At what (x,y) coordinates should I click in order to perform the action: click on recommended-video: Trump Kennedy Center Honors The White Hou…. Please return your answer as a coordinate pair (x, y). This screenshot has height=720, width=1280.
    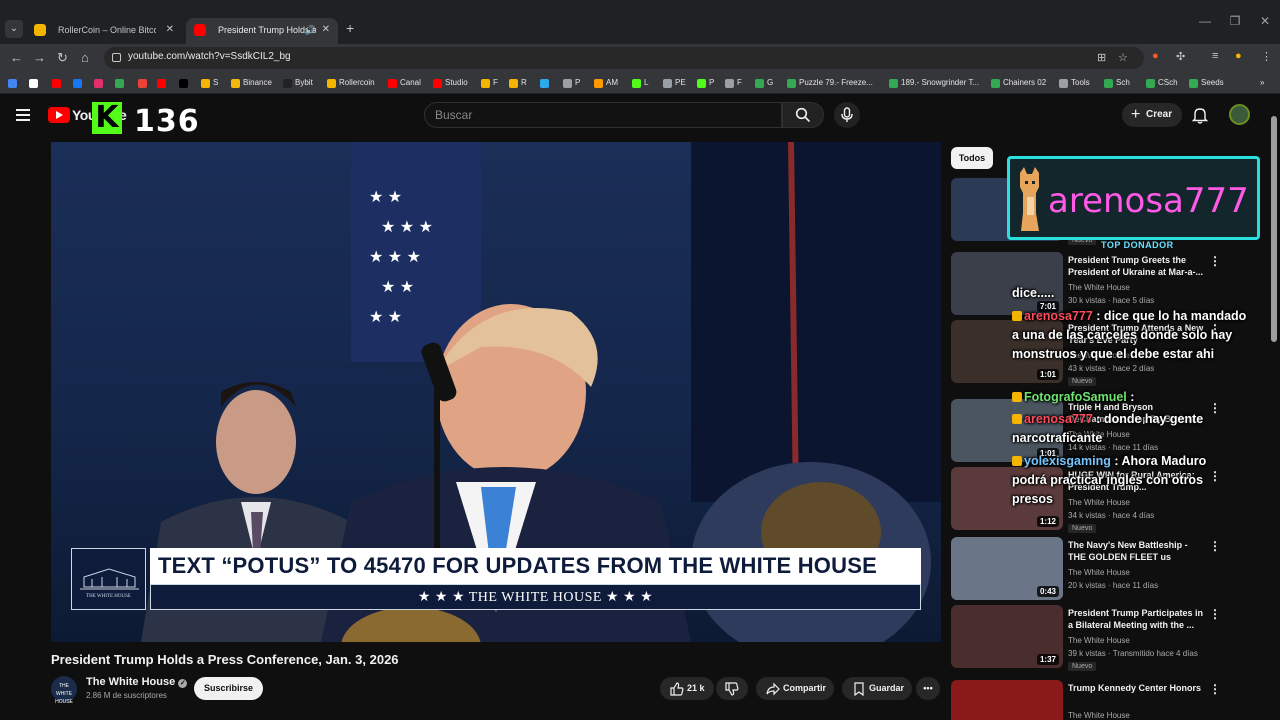
    Looking at the image, I should click on (1106, 700).